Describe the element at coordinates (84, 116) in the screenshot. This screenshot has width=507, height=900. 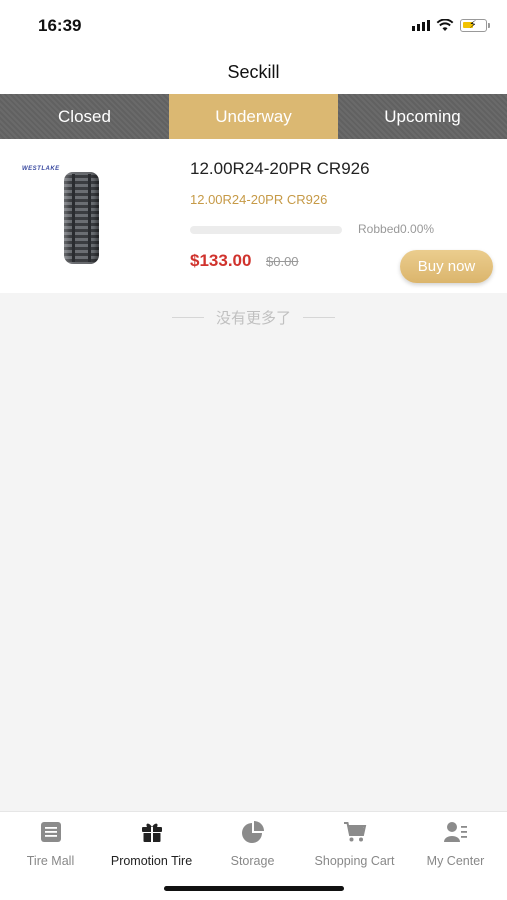
I see `tab-closed: Closed` at that location.